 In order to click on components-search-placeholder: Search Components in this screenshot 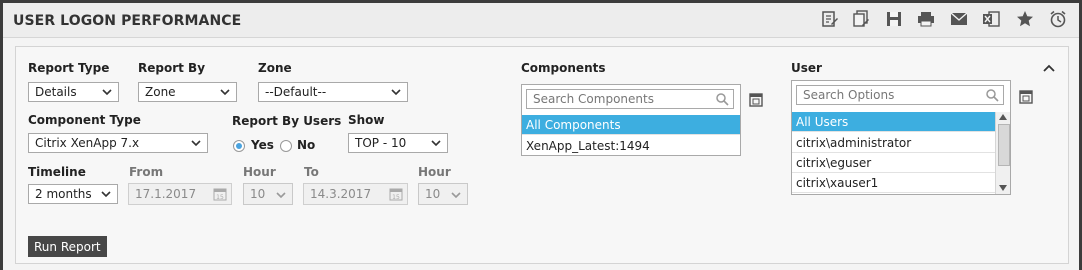, I will do `click(593, 99)`.